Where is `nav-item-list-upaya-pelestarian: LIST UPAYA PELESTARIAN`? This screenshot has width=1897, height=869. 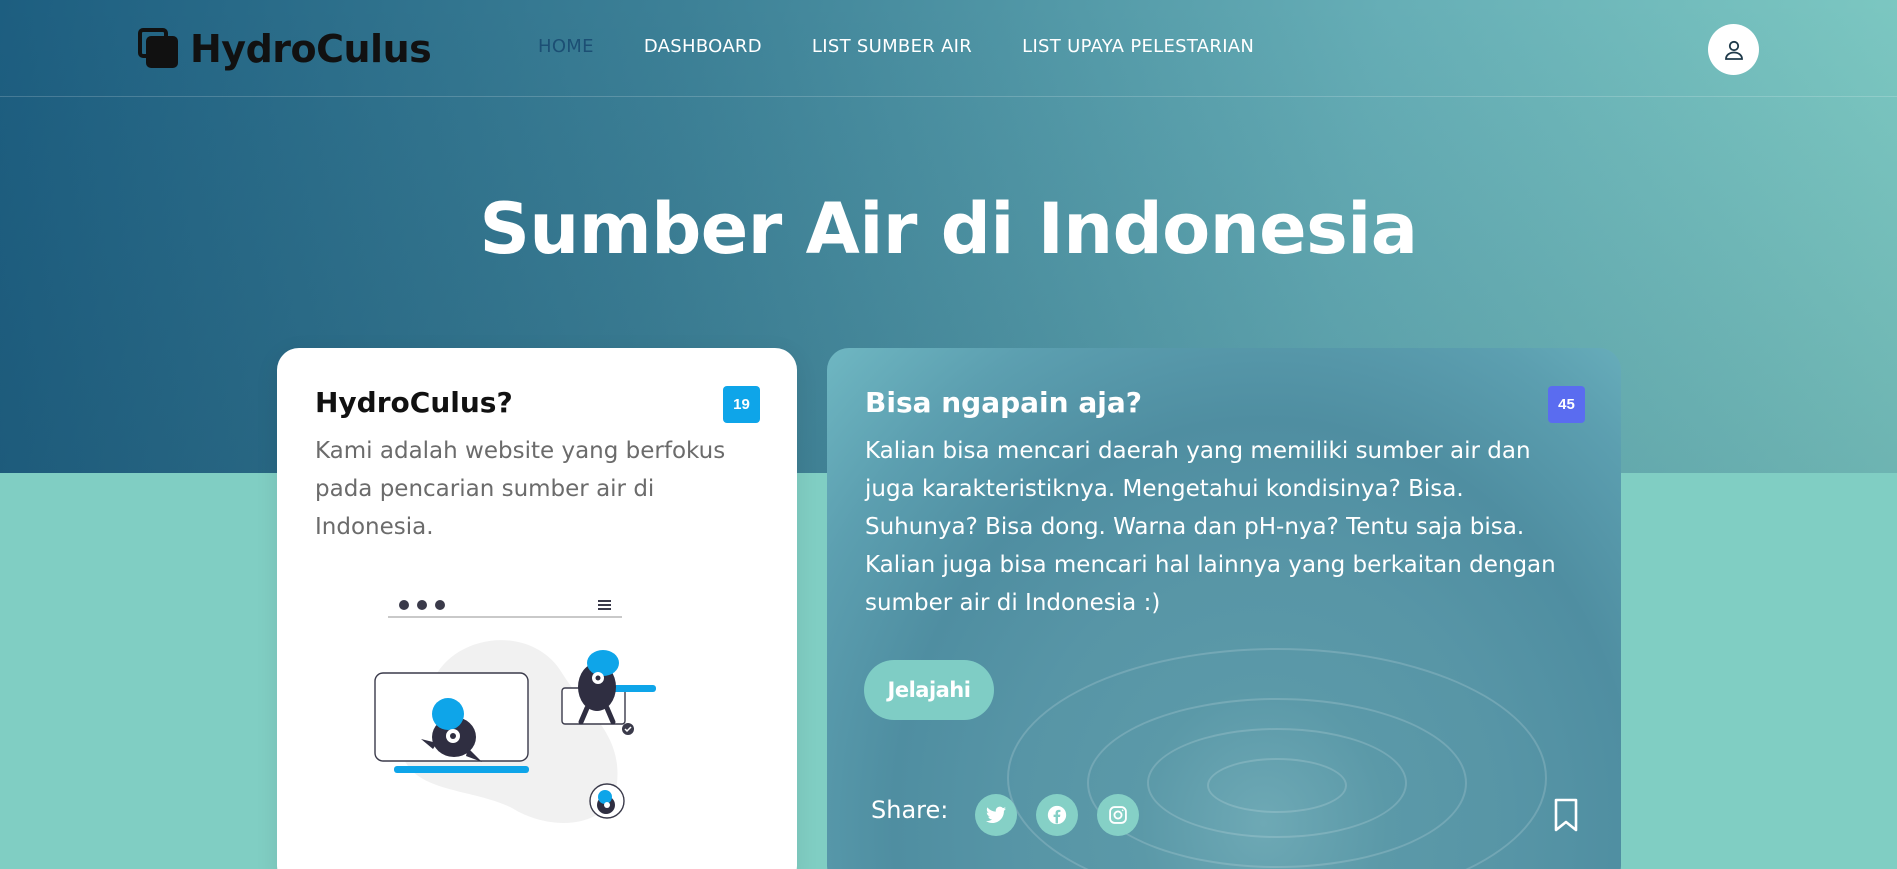
nav-item-list-upaya-pelestarian: LIST UPAYA PELESTARIAN is located at coordinates (1138, 46).